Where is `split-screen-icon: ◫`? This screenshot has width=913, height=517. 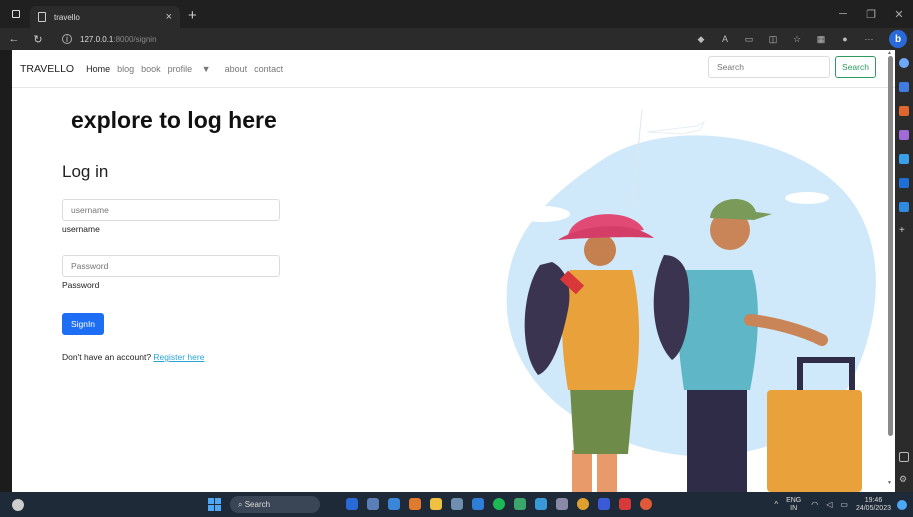
split-screen-icon: ◫ is located at coordinates (773, 39).